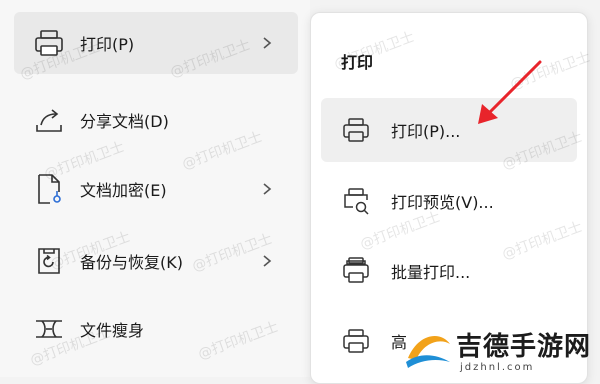 This screenshot has width=600, height=384. Describe the element at coordinates (356, 201) in the screenshot. I see `print-preview-icon` at that location.